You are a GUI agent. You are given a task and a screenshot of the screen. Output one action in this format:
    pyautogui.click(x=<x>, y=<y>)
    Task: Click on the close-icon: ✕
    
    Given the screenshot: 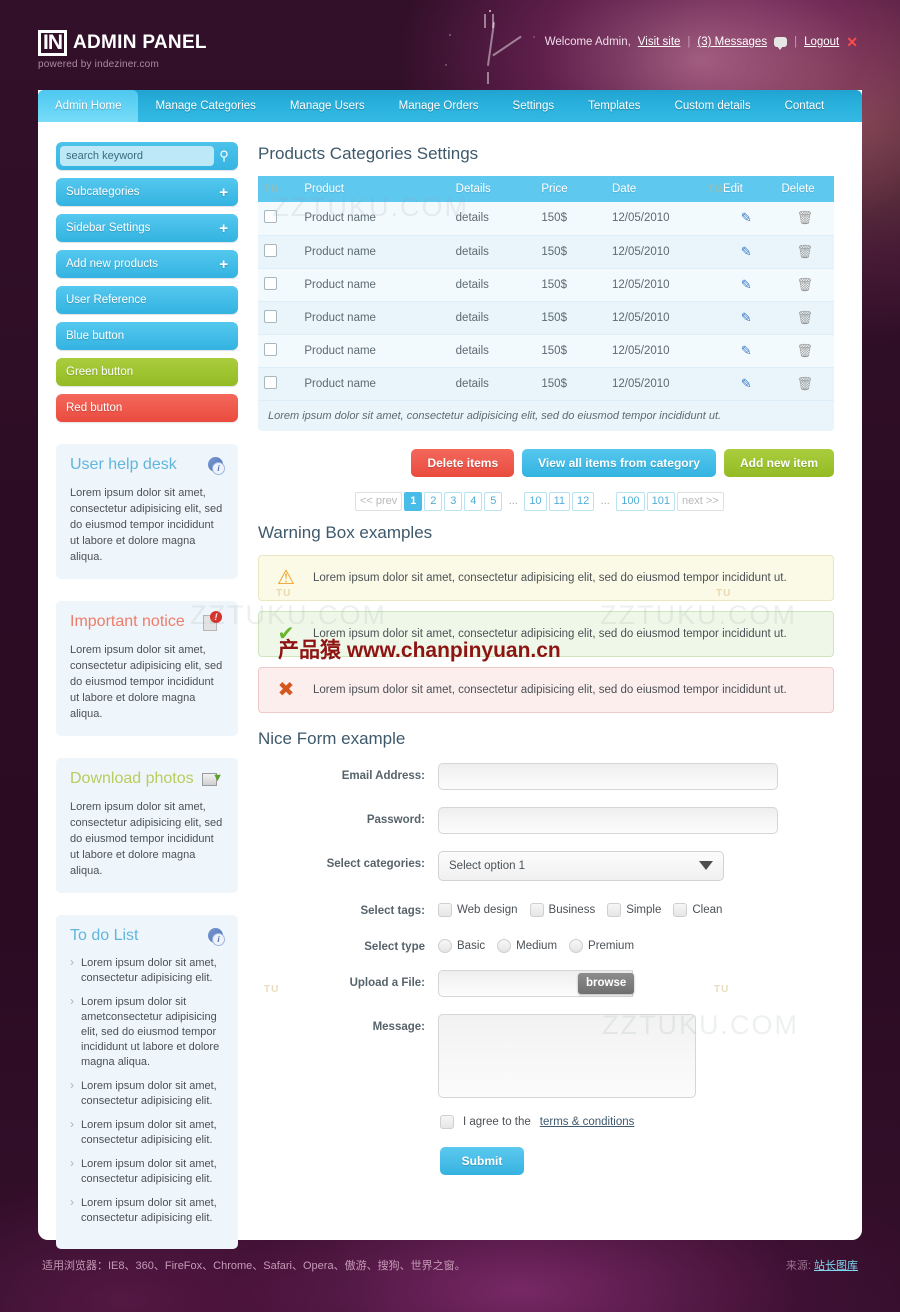 What is the action you would take?
    pyautogui.click(x=852, y=42)
    